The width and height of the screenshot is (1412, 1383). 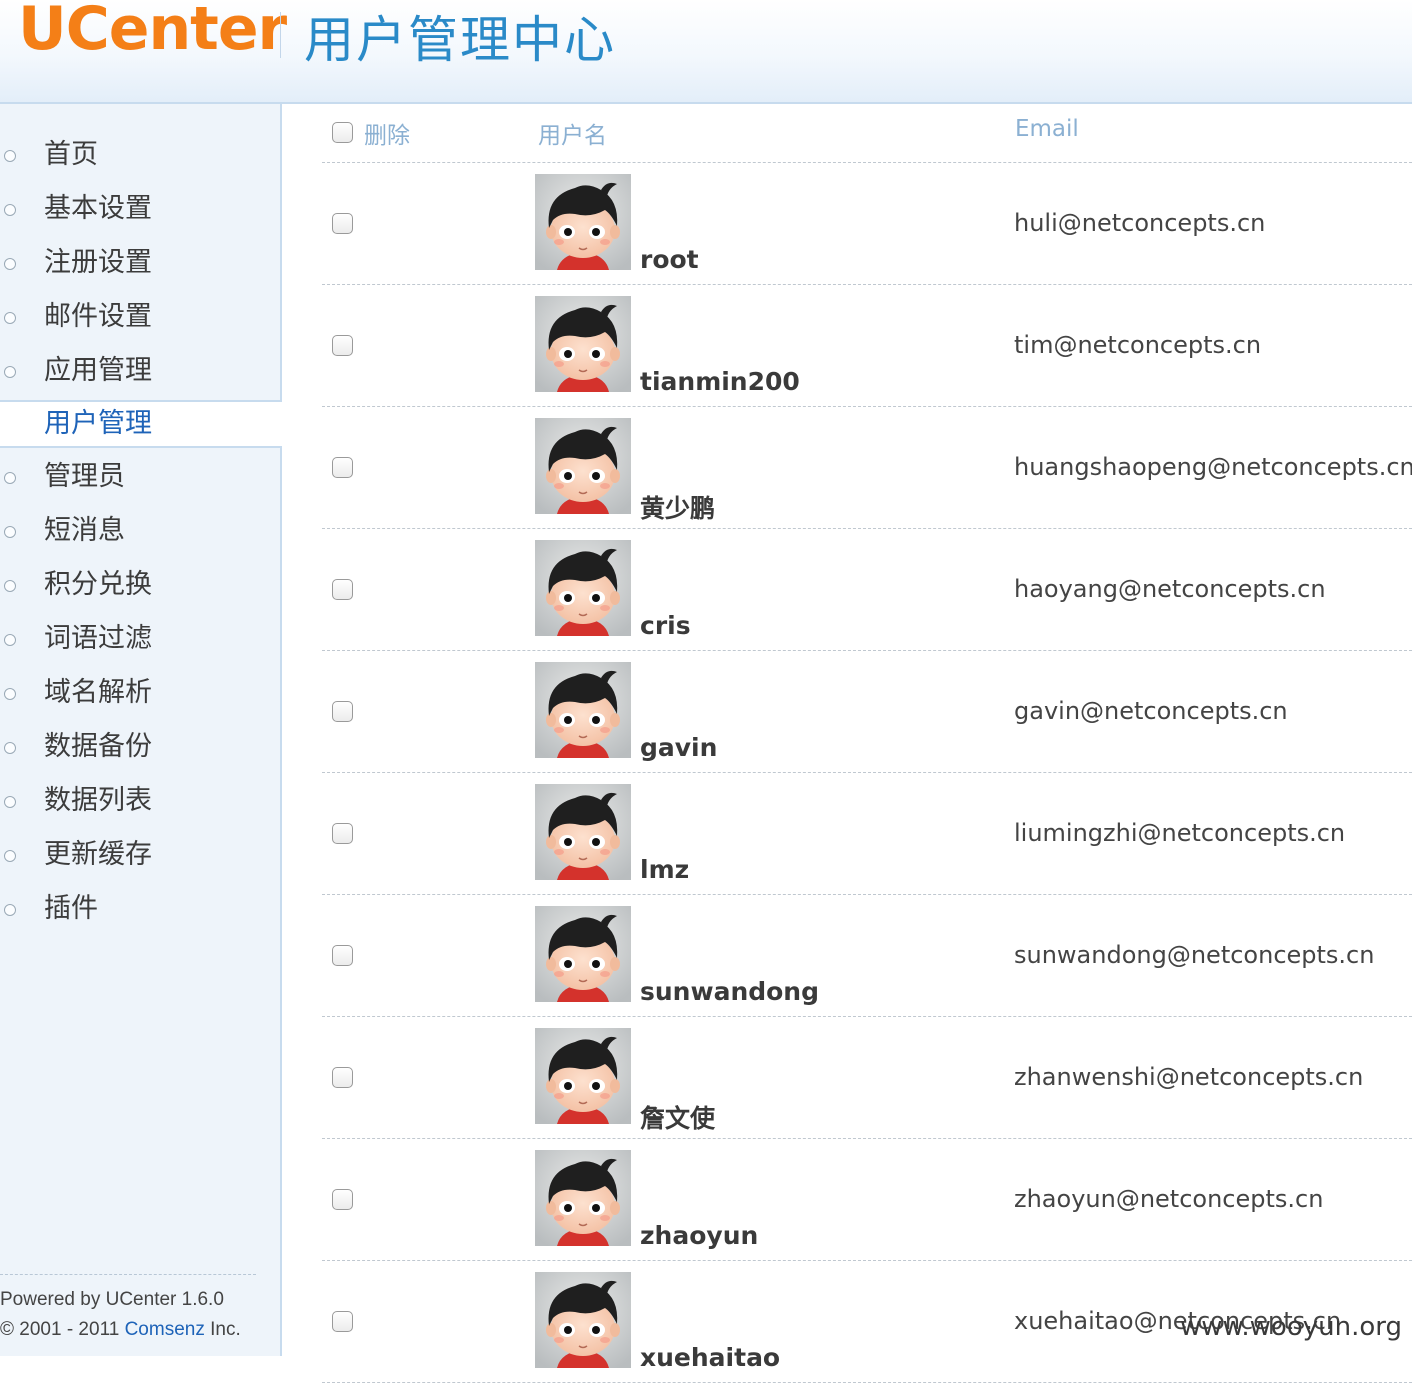 What do you see at coordinates (710, 1357) in the screenshot?
I see `username: xuehaitao` at bounding box center [710, 1357].